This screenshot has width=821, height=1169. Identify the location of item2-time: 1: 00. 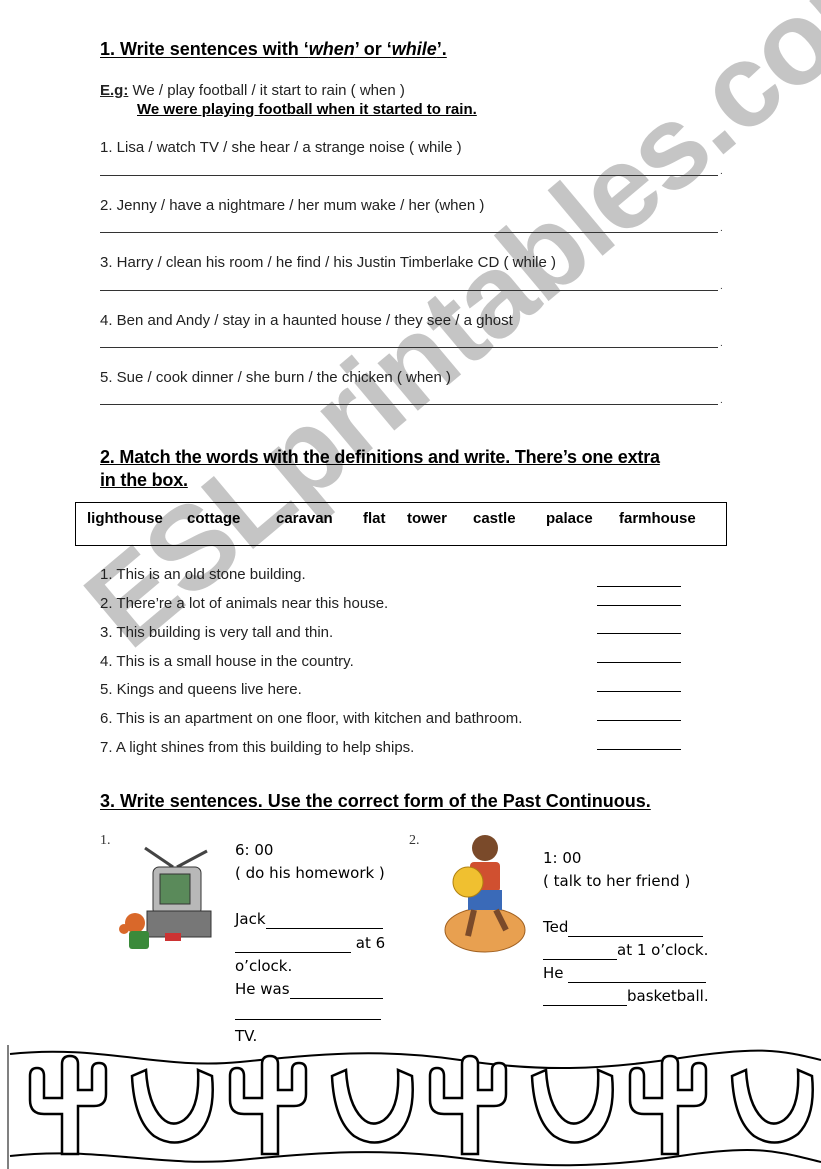
(562, 858).